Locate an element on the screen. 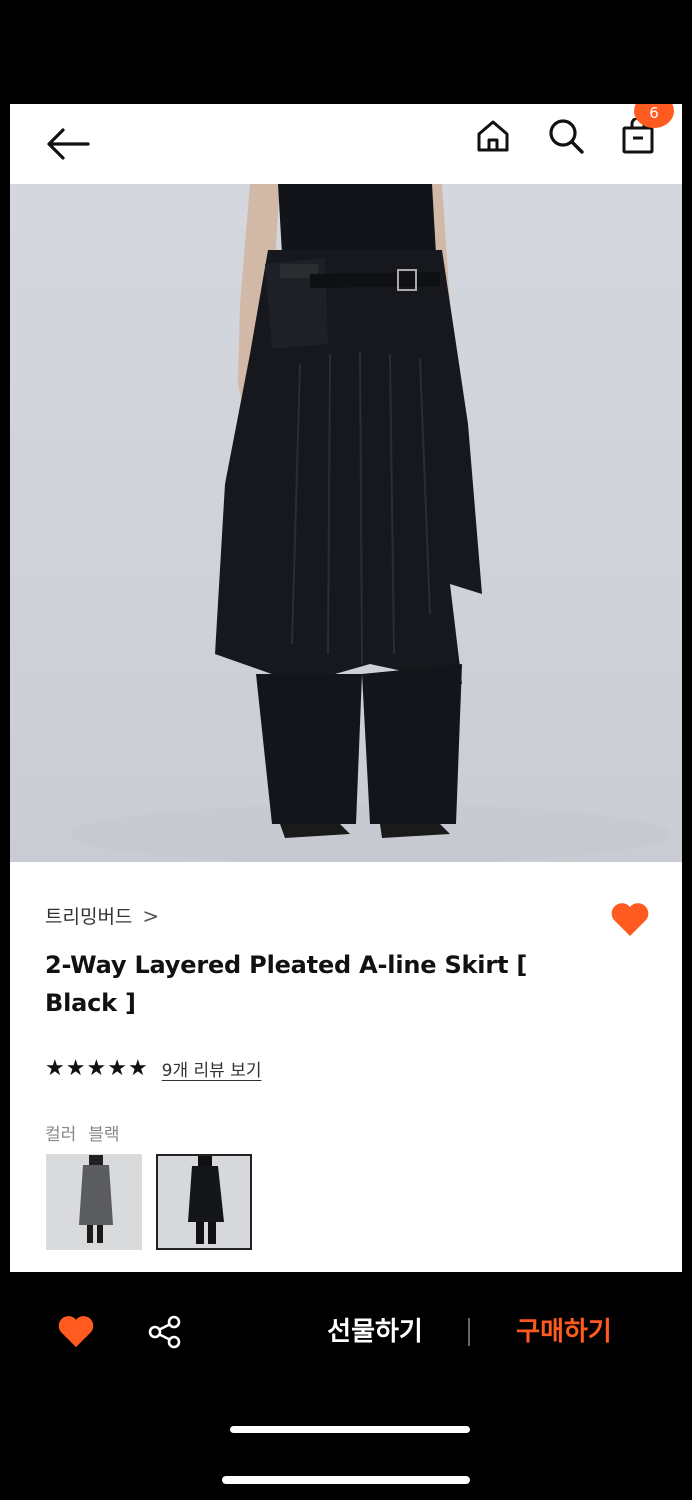 The image size is (692, 1500). color-selection: 컬러 블랙 is located at coordinates (82, 1132).